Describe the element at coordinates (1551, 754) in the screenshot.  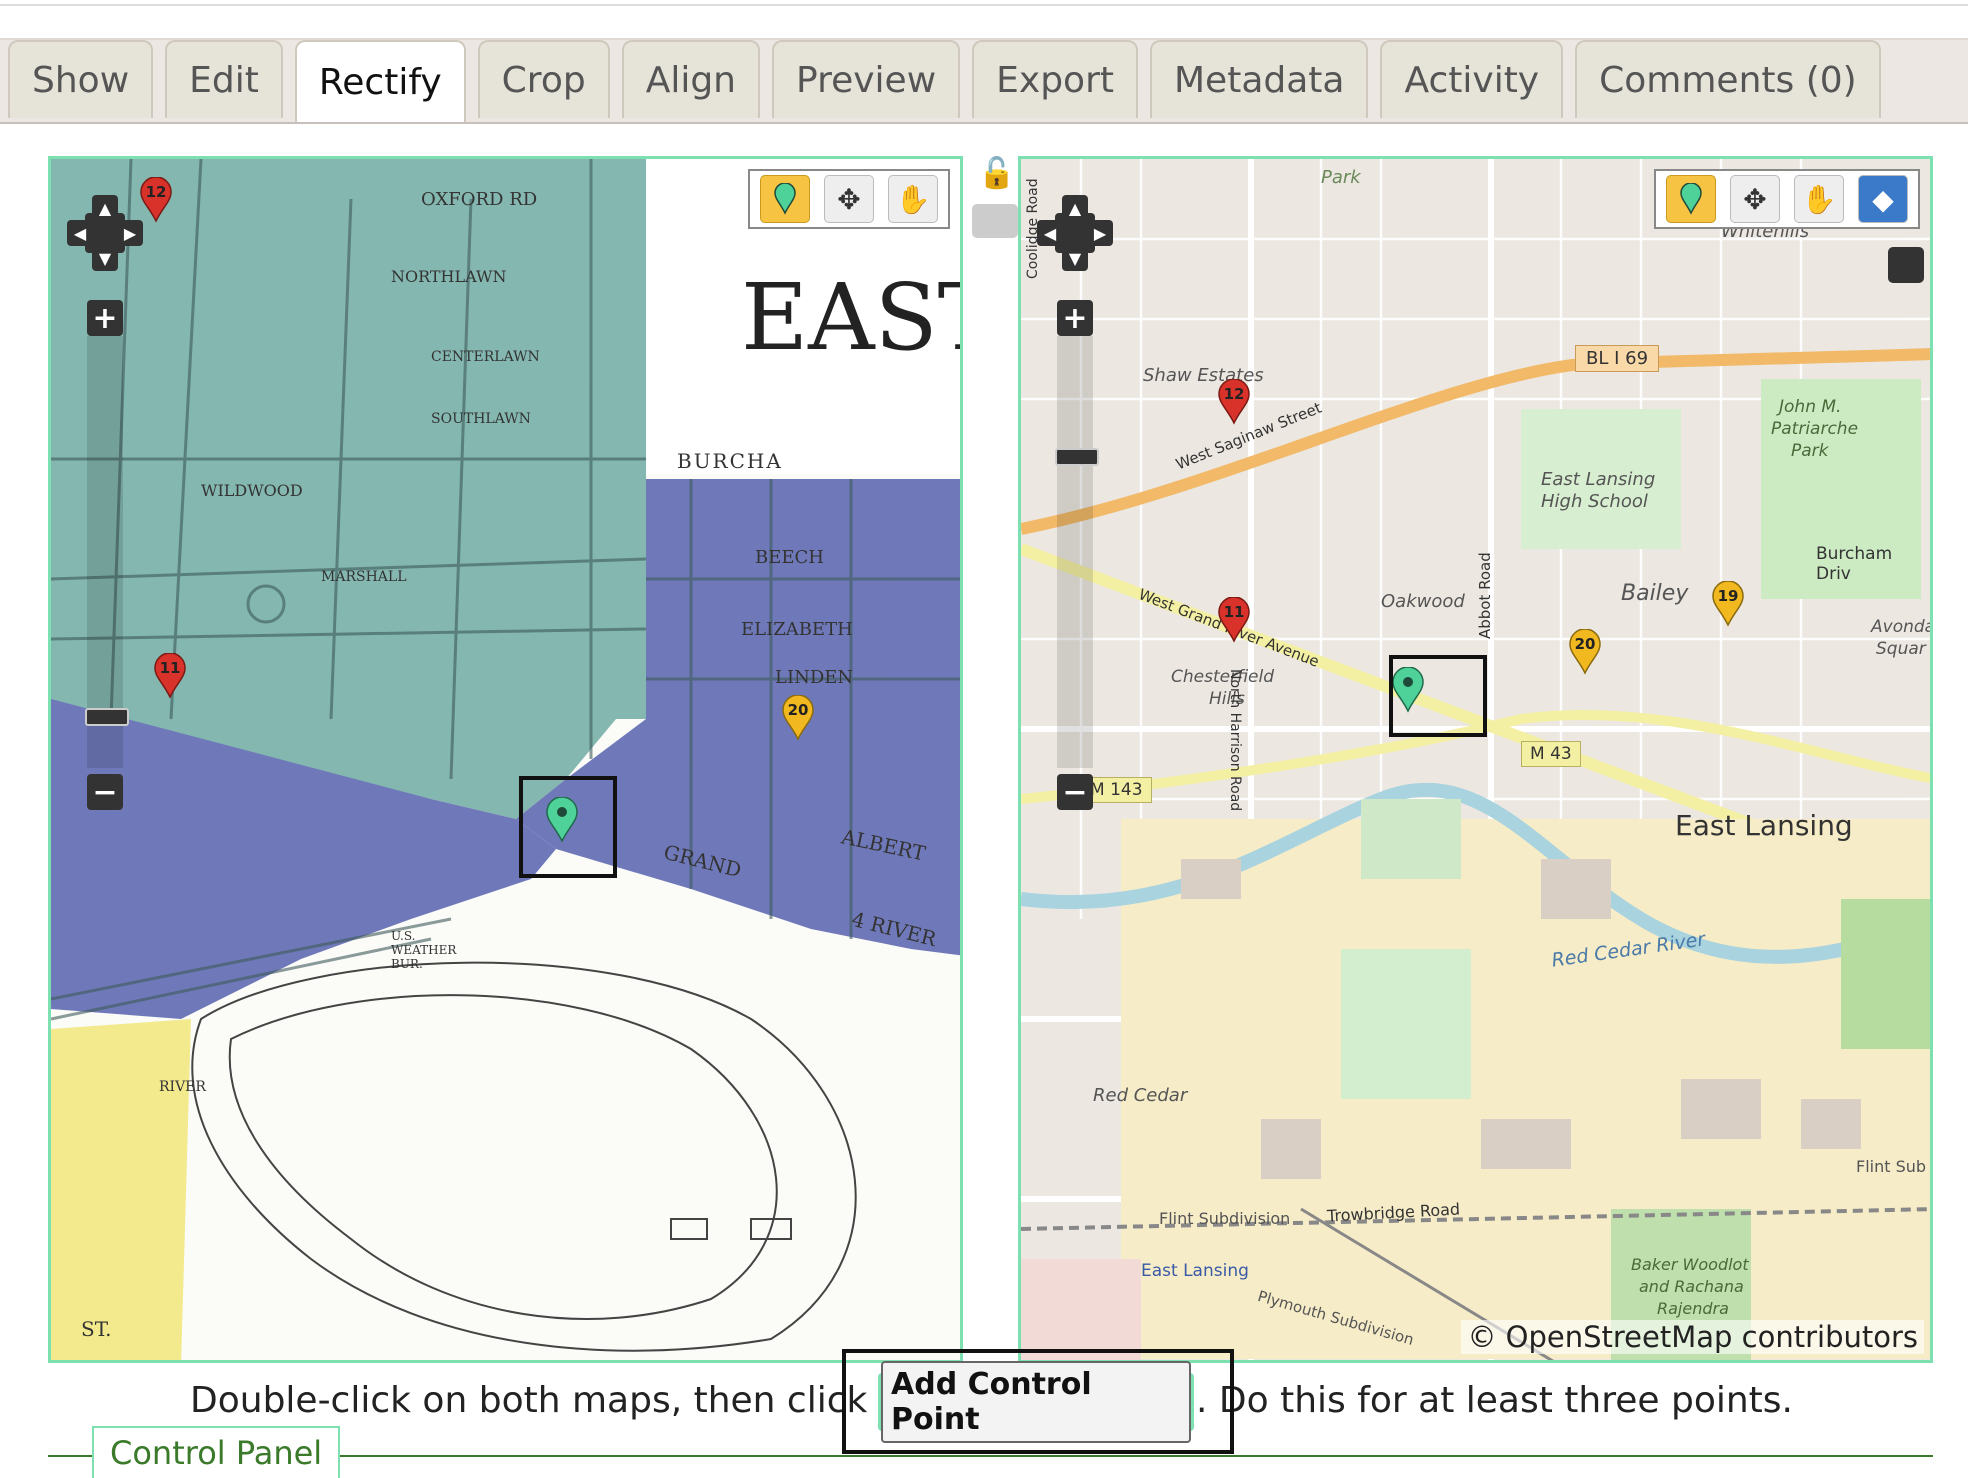
I see `label-m43: M 43` at that location.